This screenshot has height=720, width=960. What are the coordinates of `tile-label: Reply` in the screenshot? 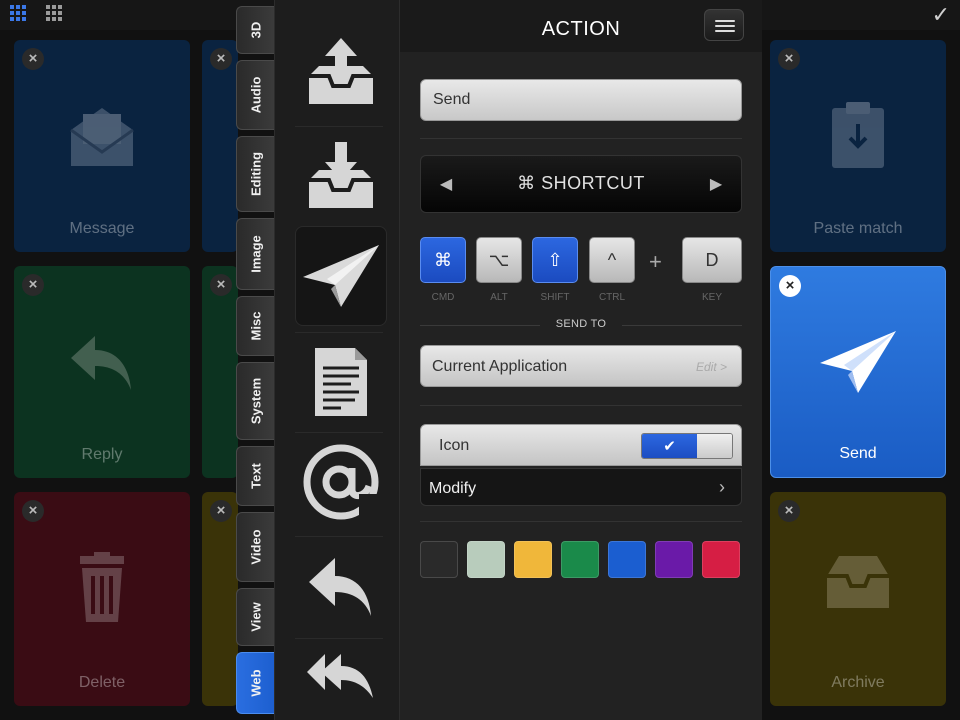 It's located at (102, 454).